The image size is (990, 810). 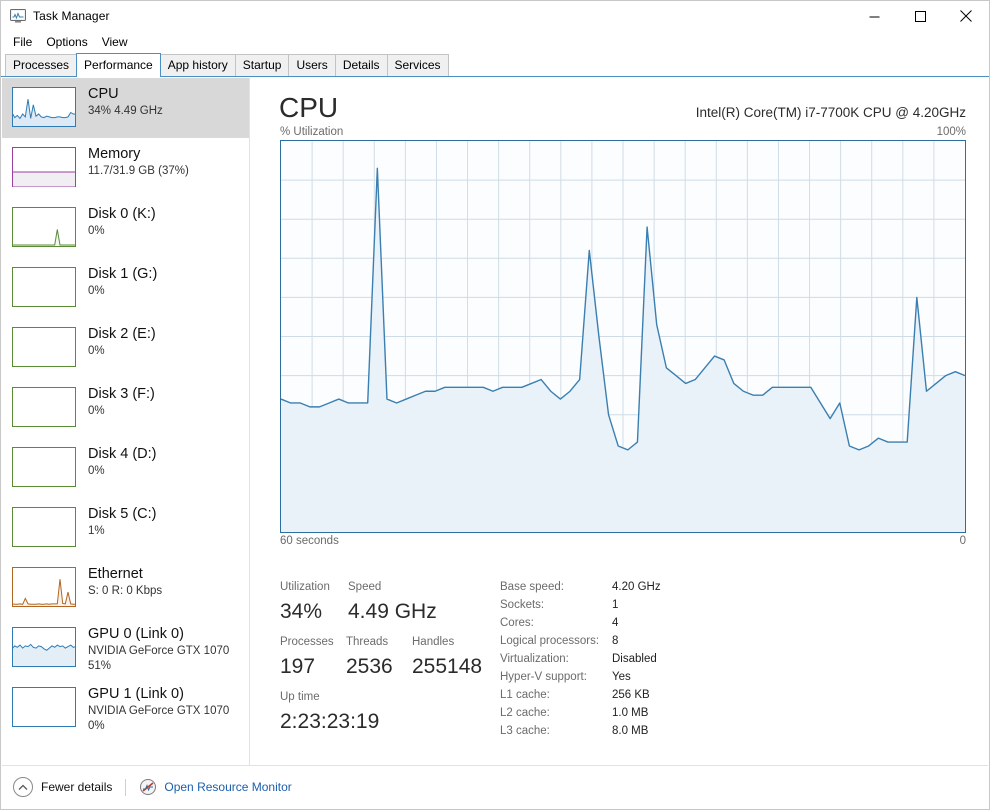 I want to click on sidebar-item-text-cpu: CPU 34% 4.49 GHz, so click(x=125, y=101).